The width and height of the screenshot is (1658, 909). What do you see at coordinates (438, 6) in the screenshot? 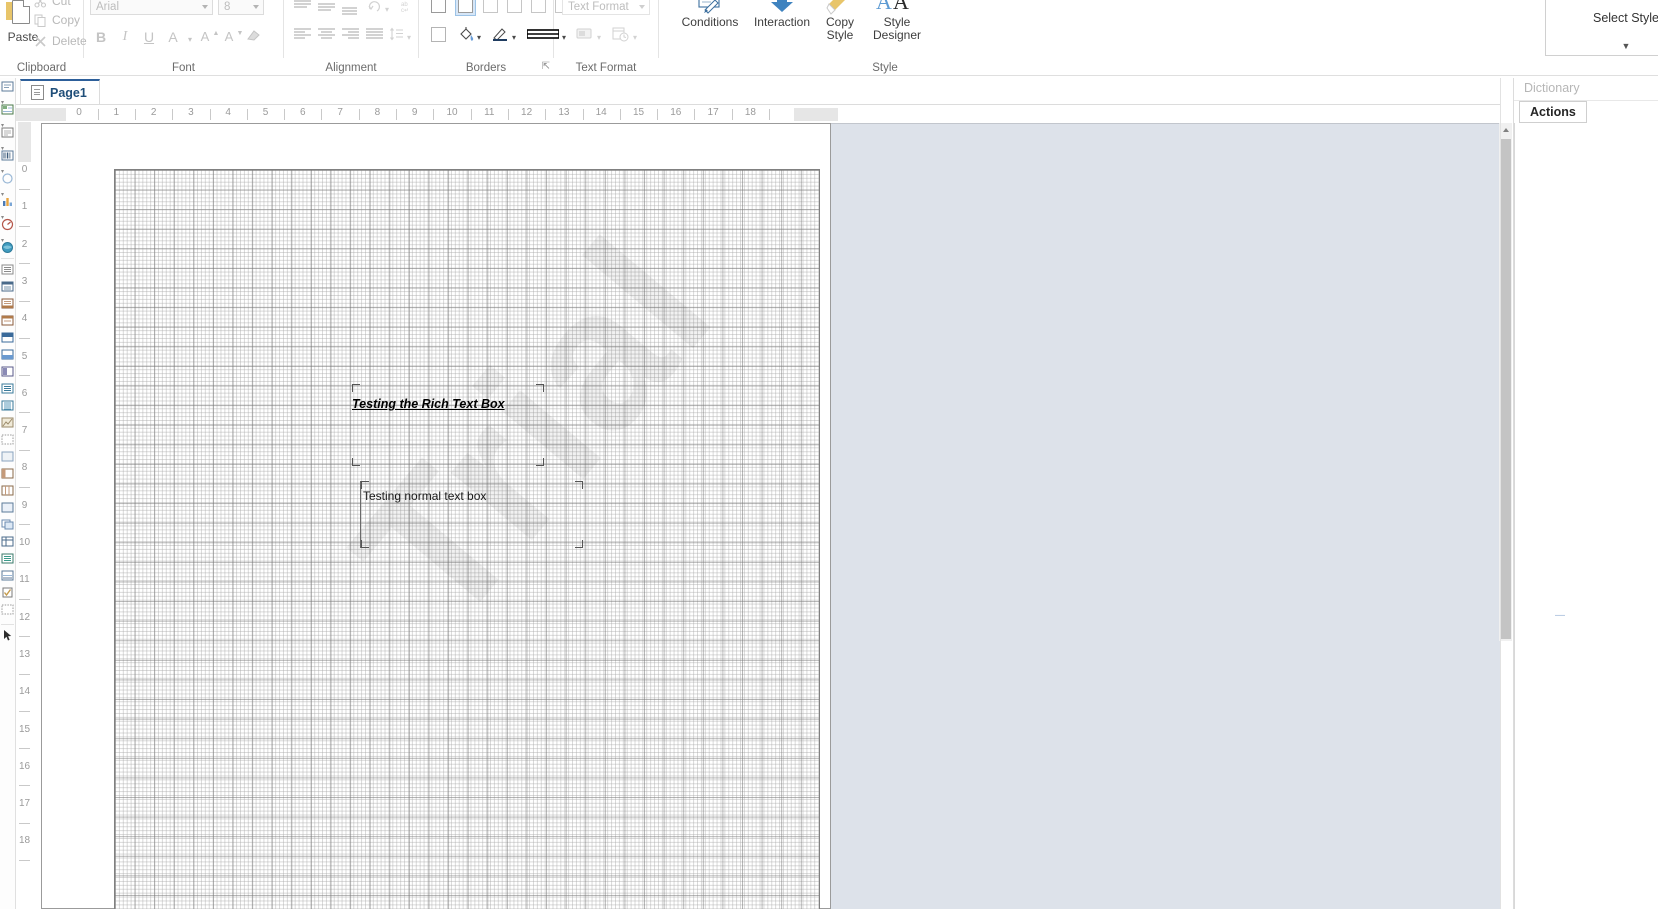
I see `border-all-icon` at bounding box center [438, 6].